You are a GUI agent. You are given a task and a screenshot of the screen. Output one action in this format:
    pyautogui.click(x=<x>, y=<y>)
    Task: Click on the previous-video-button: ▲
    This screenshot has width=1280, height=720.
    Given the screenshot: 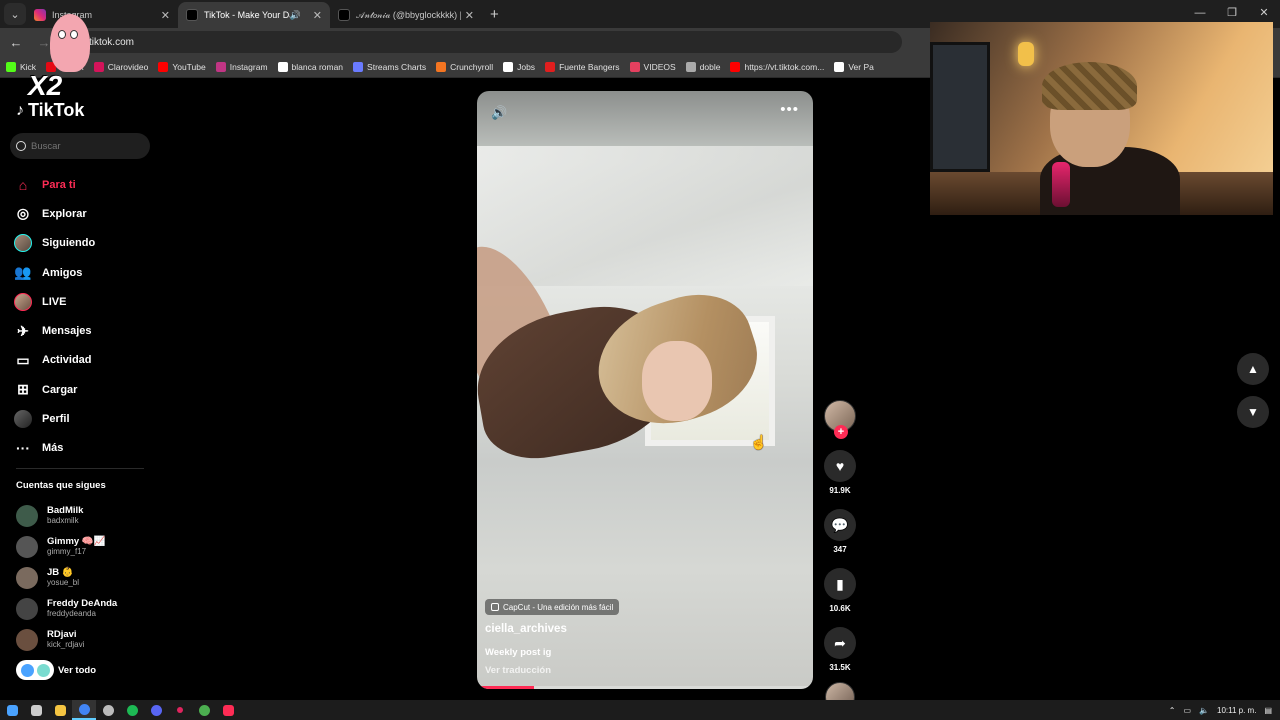 What is the action you would take?
    pyautogui.click(x=1253, y=369)
    